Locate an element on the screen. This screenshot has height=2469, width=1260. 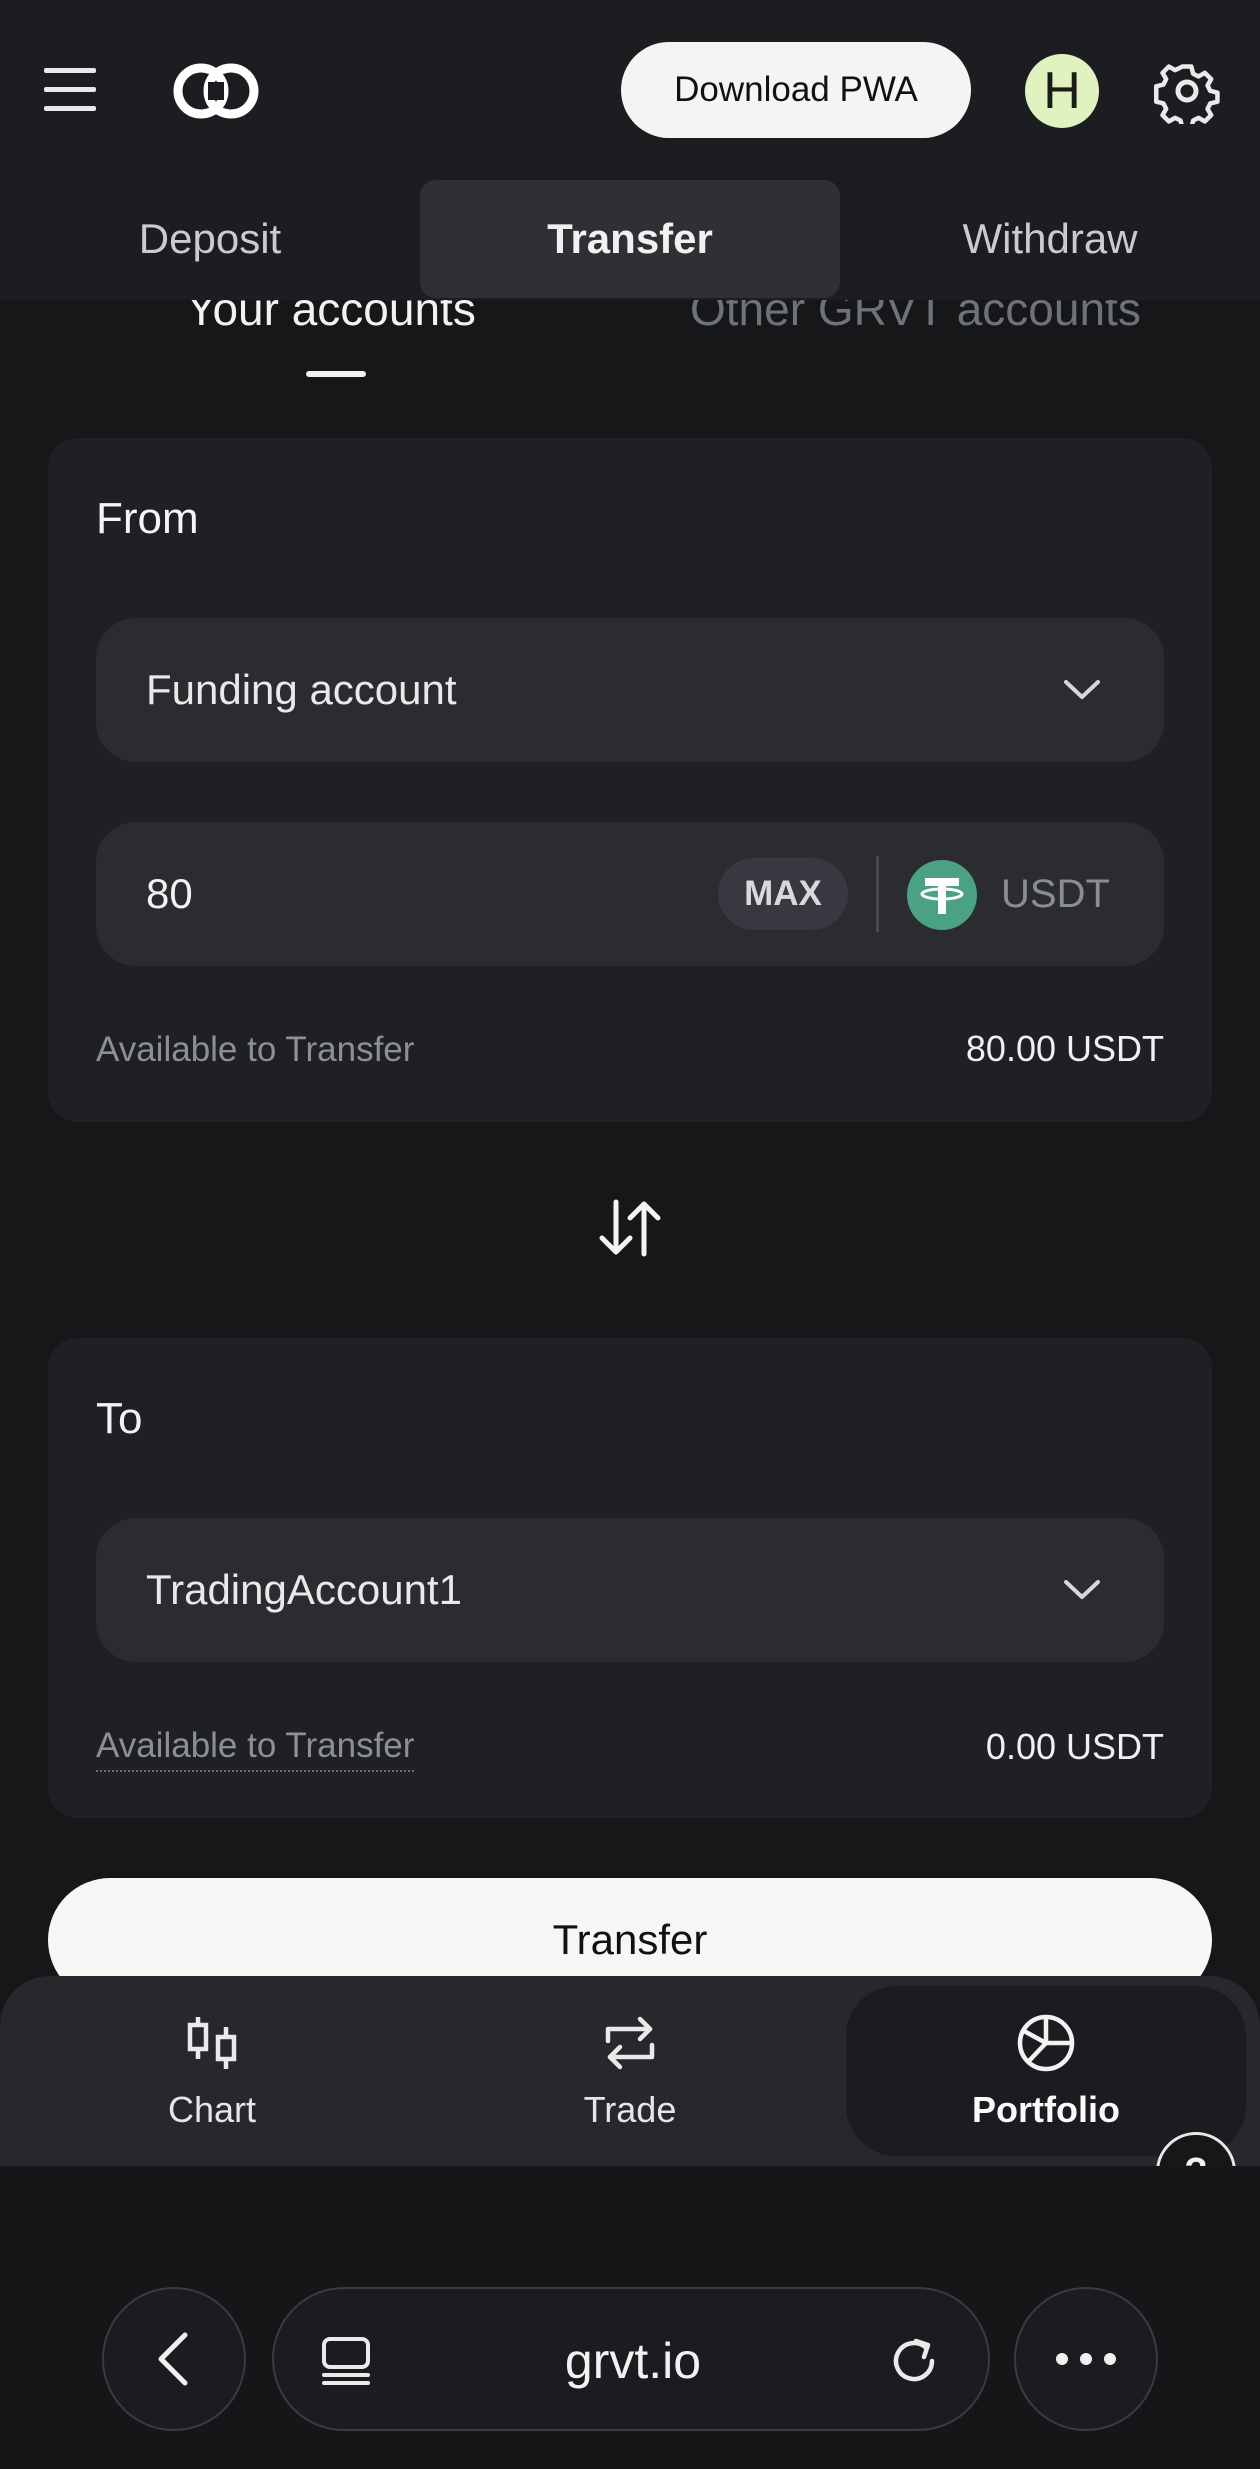
reload-icon is located at coordinates (916, 2361).